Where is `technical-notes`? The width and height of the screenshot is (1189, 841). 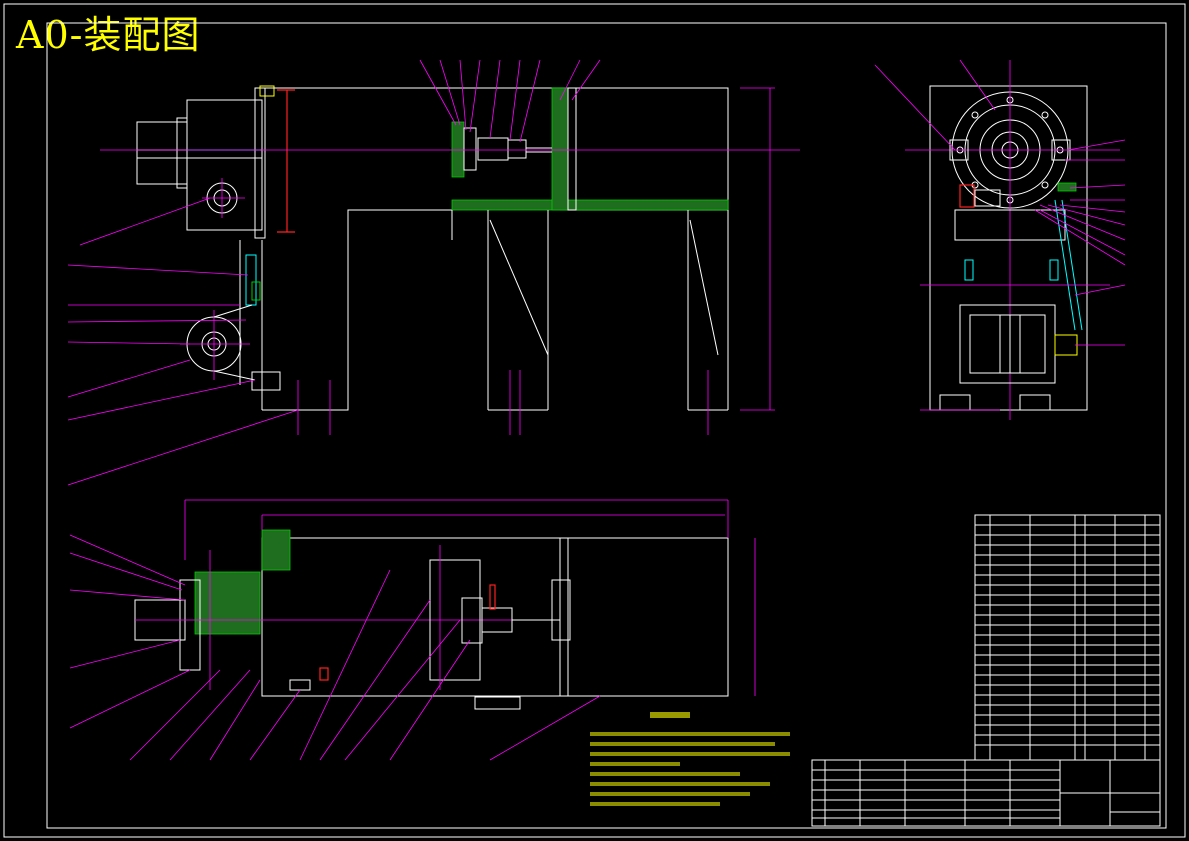
technical-notes is located at coordinates (690, 759).